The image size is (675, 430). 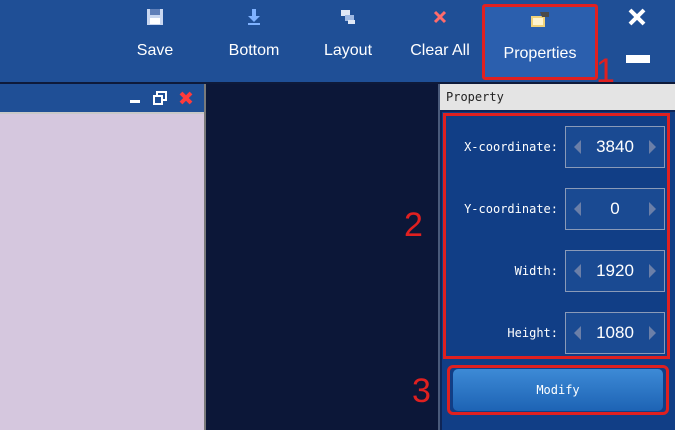 I want to click on save-label: Save, so click(x=155, y=50).